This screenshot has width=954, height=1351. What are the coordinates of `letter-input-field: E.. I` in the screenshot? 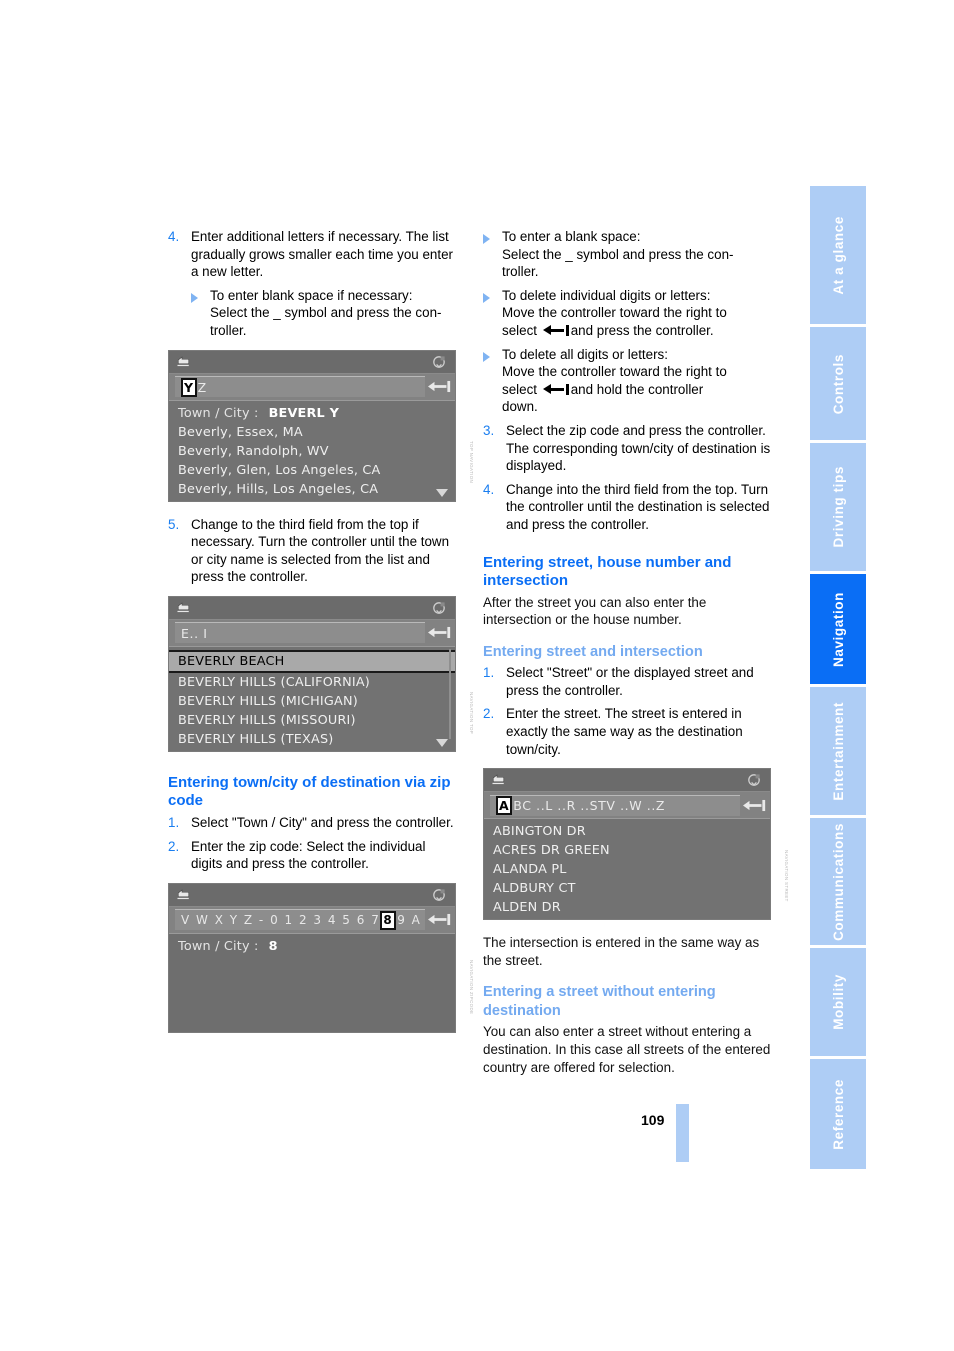 It's located at (300, 633).